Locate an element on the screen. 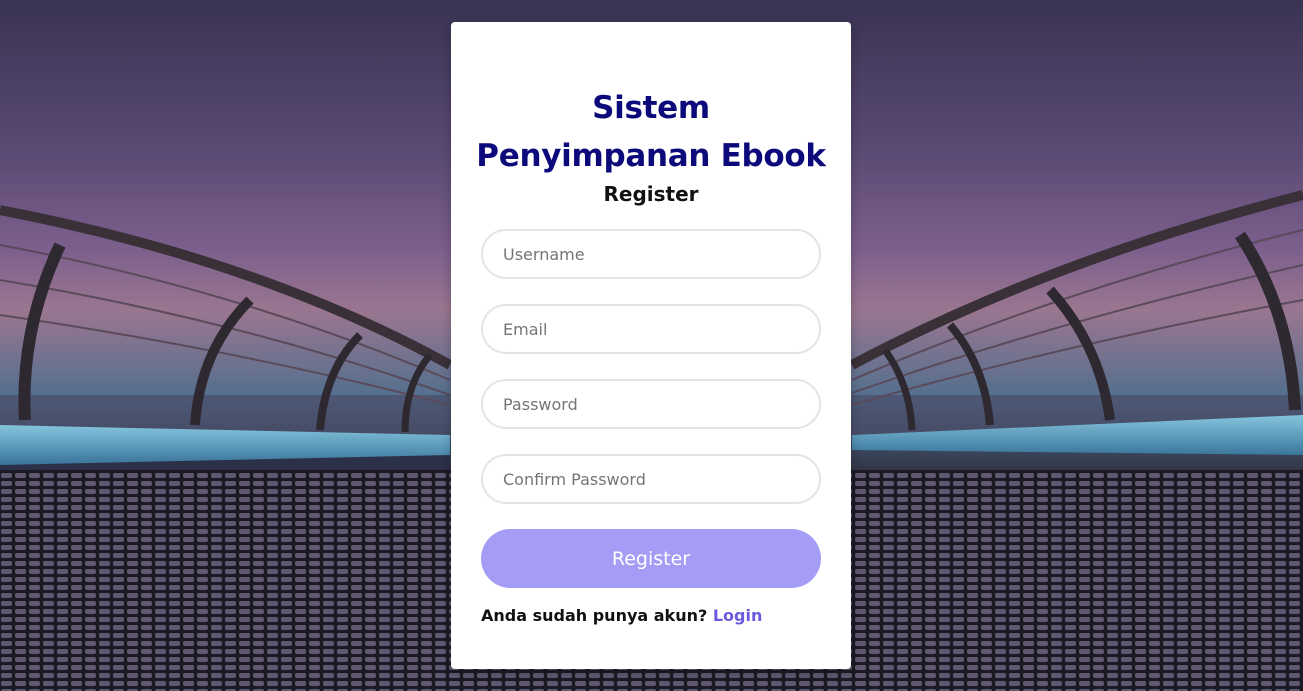 The height and width of the screenshot is (691, 1303). login-prompt-text: Anda sudah punya akun? is located at coordinates (594, 615).